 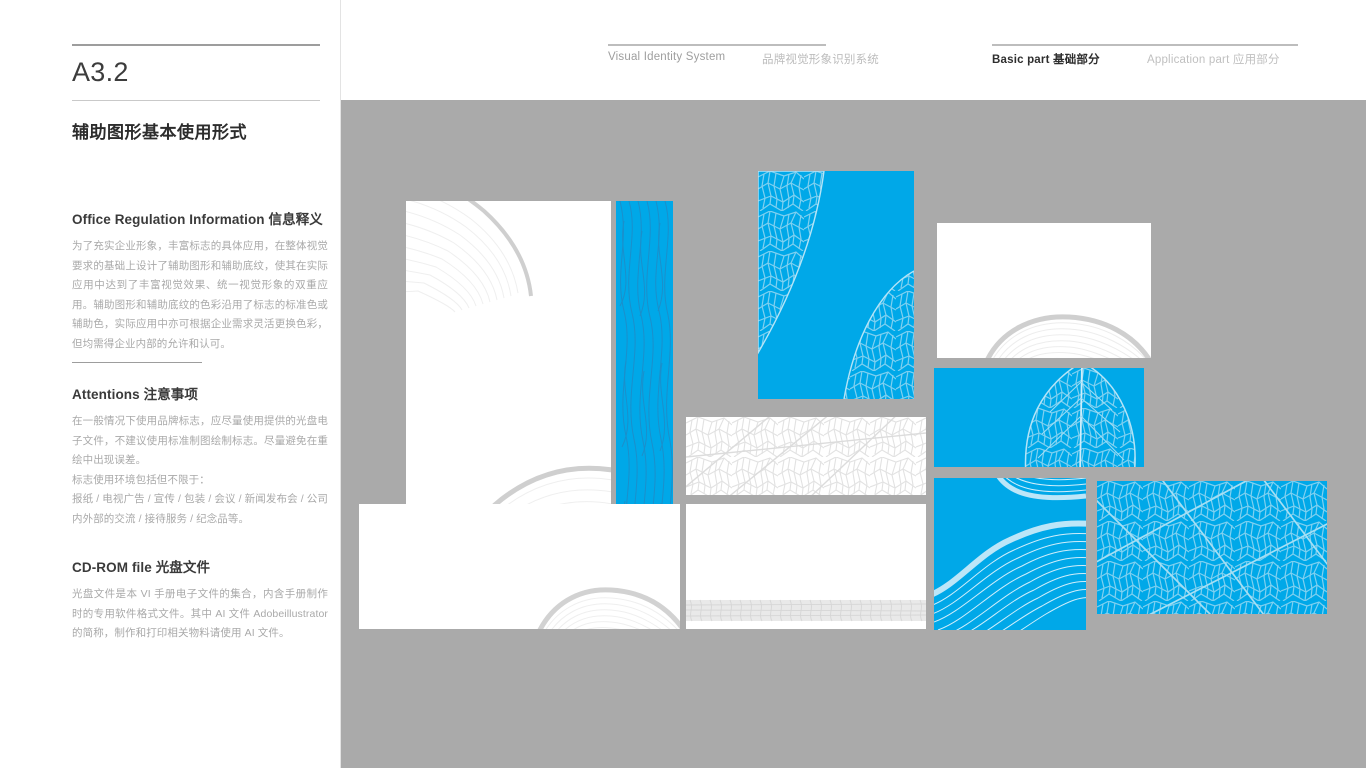 I want to click on leaf-vein-full-pattern, so click(x=806, y=456).